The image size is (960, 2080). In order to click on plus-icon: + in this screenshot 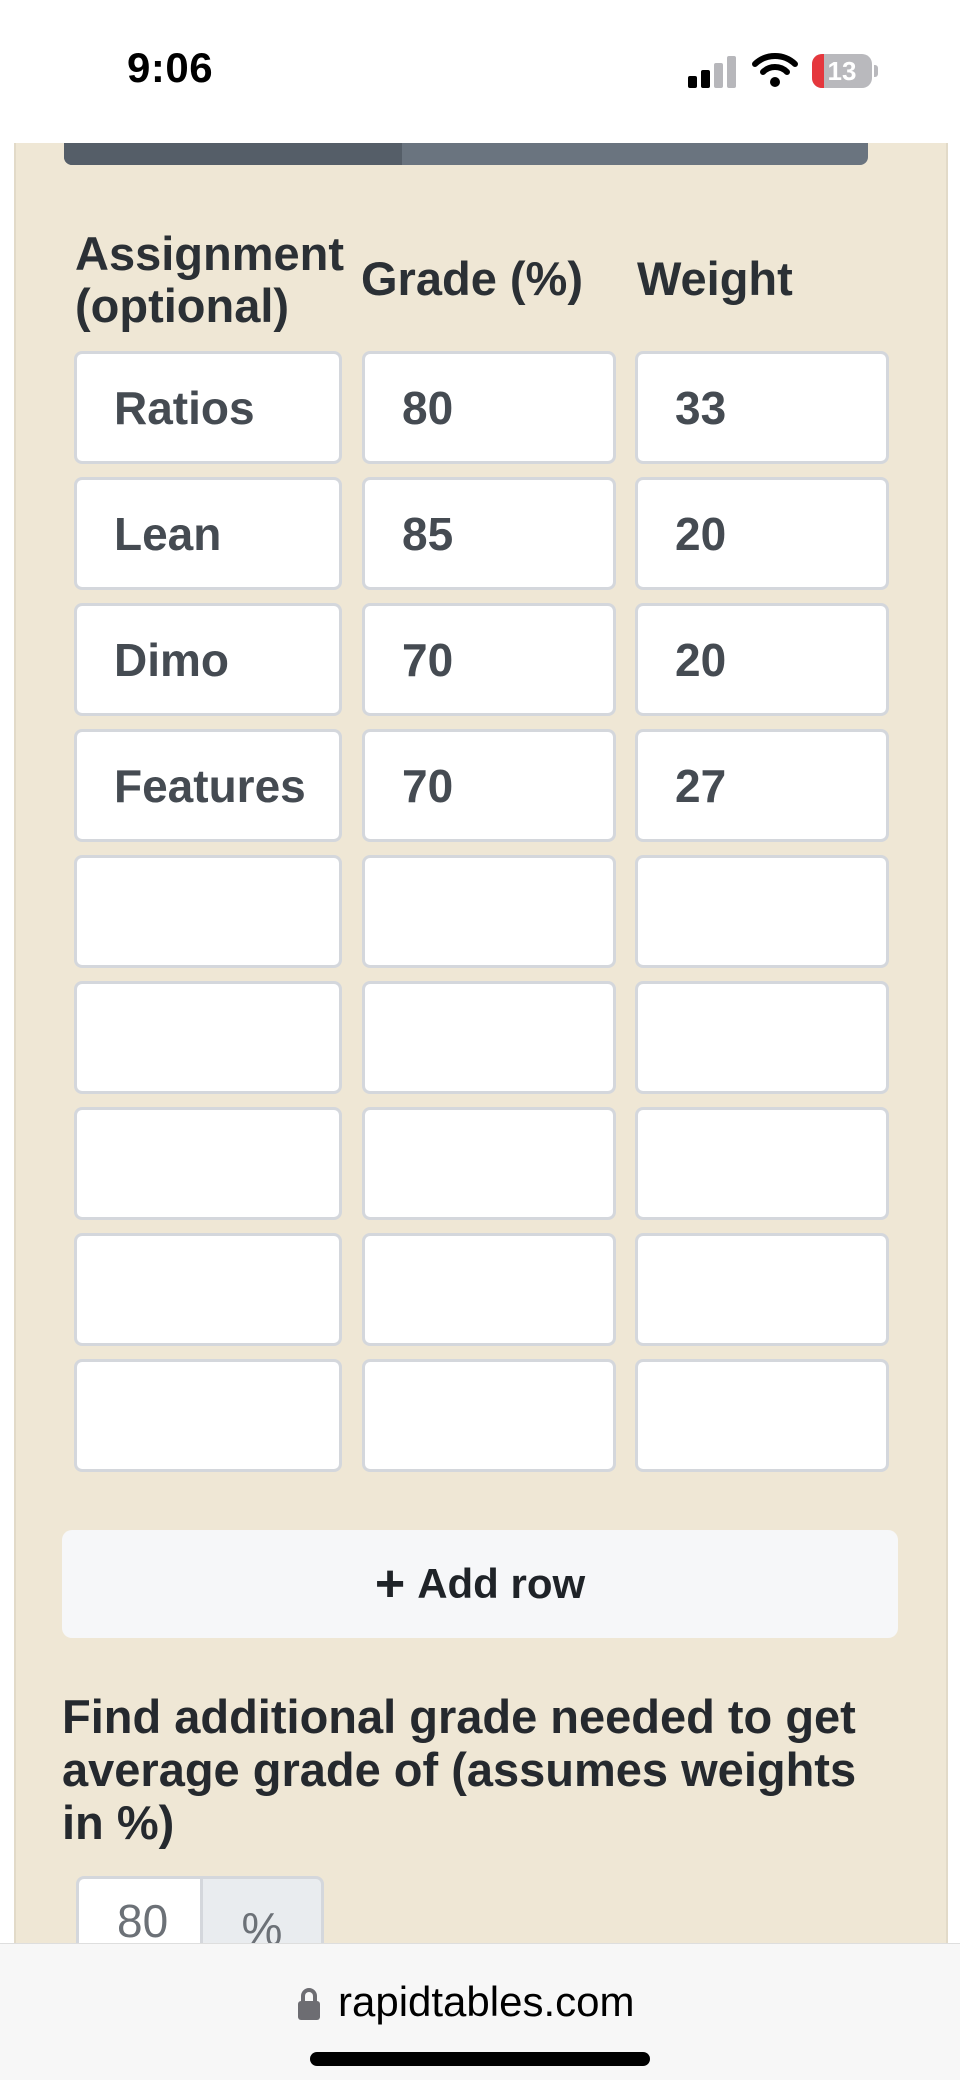, I will do `click(390, 1584)`.